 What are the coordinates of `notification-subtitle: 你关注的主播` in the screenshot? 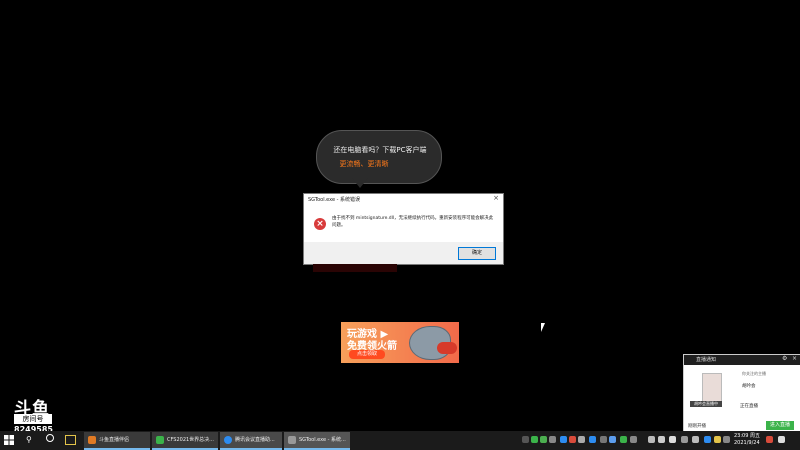 It's located at (754, 373).